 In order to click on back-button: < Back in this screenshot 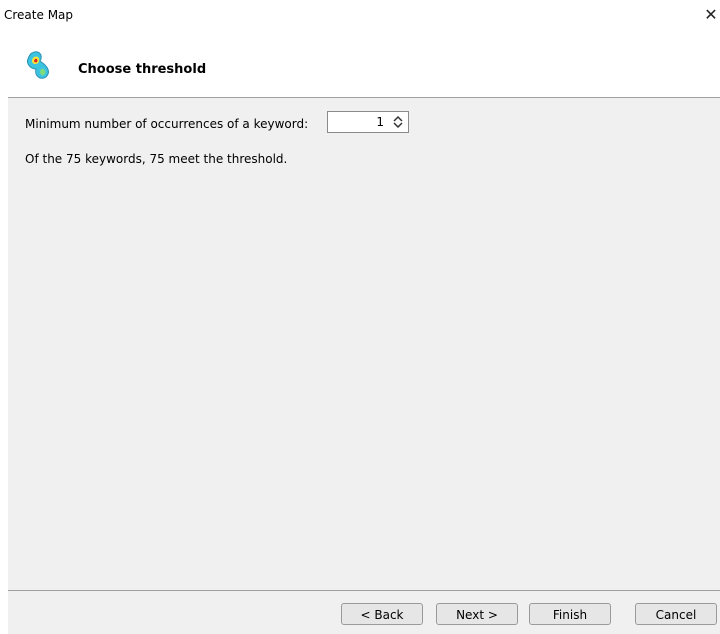, I will do `click(382, 614)`.